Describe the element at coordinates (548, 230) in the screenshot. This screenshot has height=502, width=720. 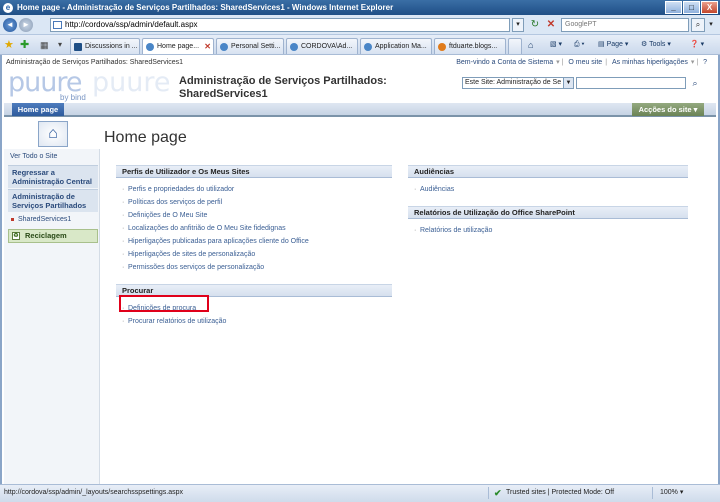
I see `link-usage-reports: Relatórios de utilização` at that location.